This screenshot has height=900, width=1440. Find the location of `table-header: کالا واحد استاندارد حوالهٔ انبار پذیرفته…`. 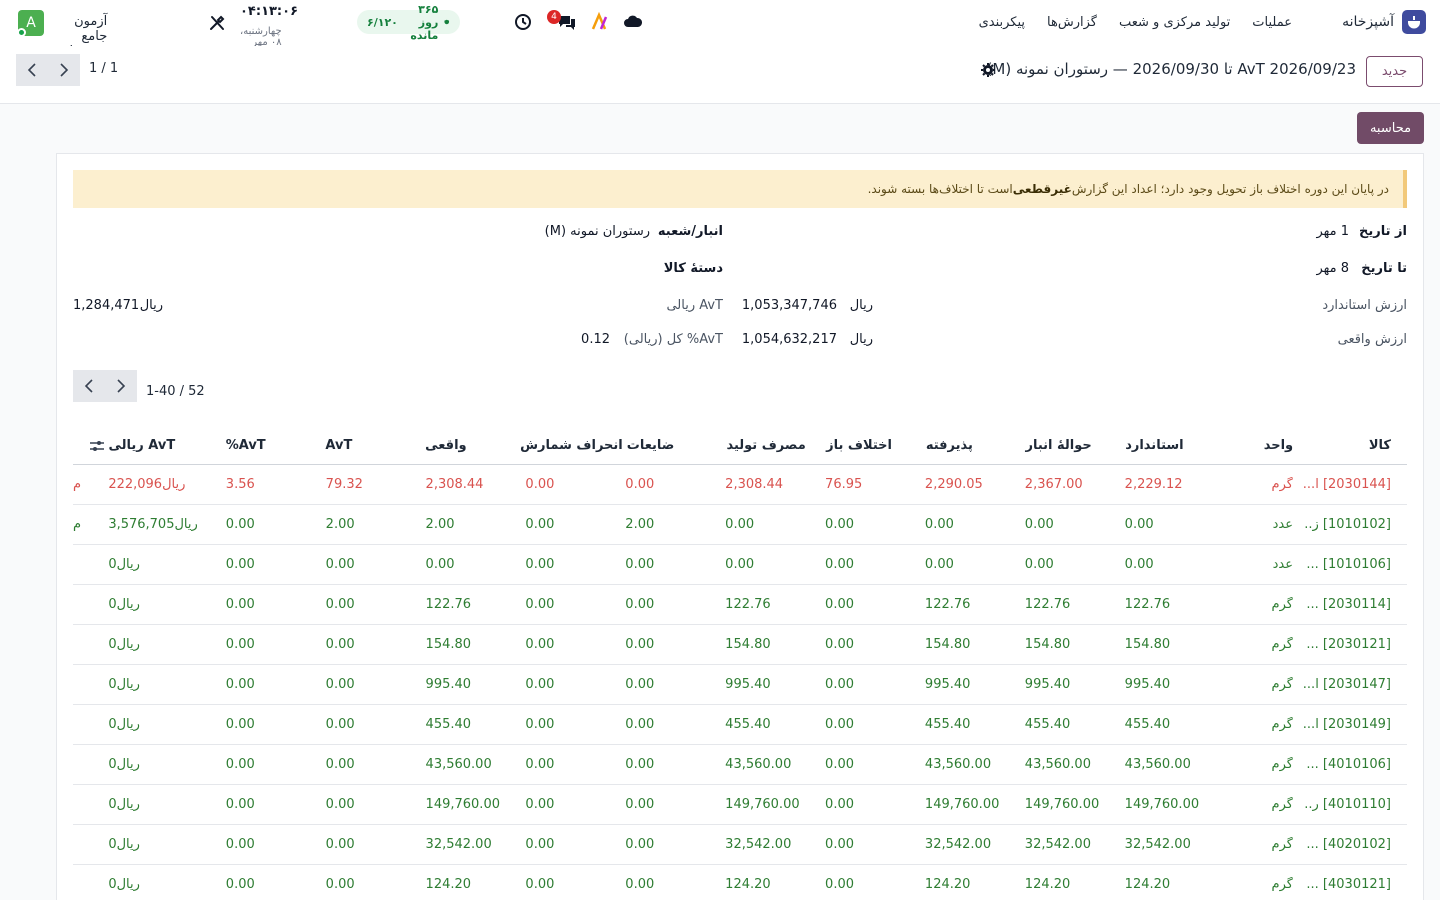

table-header: کالا واحد استاندارد حوالهٔ انبار پذیرفته… is located at coordinates (740, 446).